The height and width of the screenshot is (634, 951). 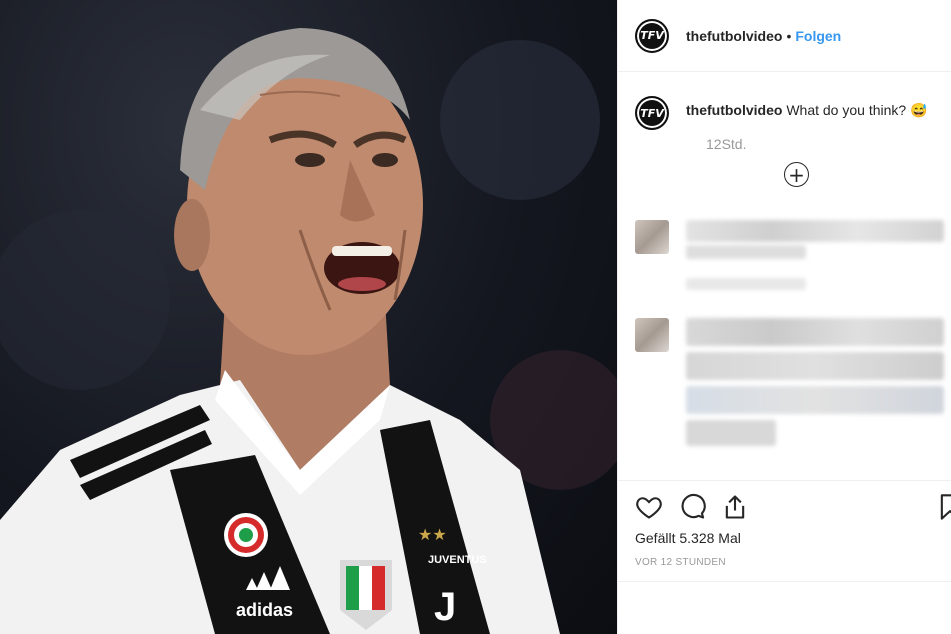 What do you see at coordinates (445, 607) in the screenshot?
I see `svg-text: J` at bounding box center [445, 607].